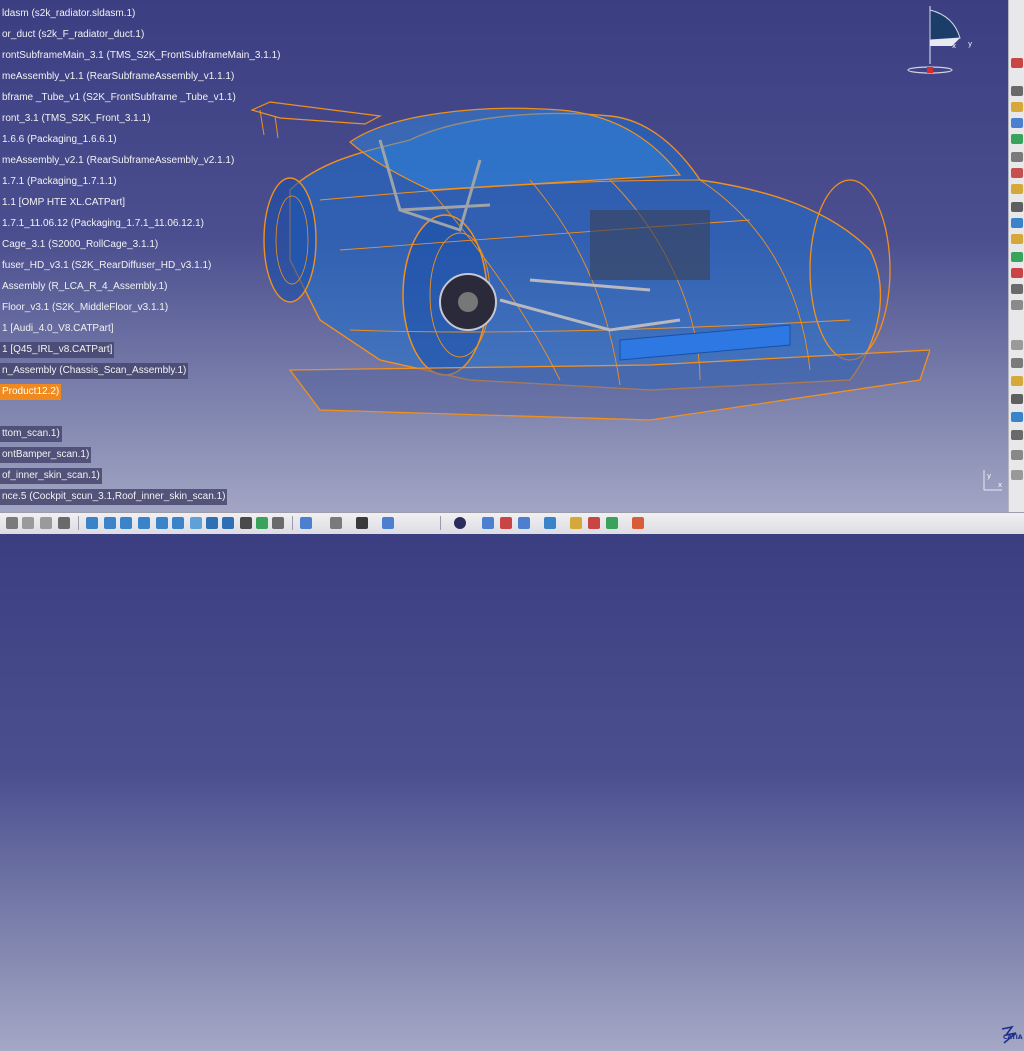 This screenshot has height=1051, width=1024. What do you see at coordinates (57, 350) in the screenshot?
I see `tree-item: 1 [Q45_IRL_v8.CATPart]` at bounding box center [57, 350].